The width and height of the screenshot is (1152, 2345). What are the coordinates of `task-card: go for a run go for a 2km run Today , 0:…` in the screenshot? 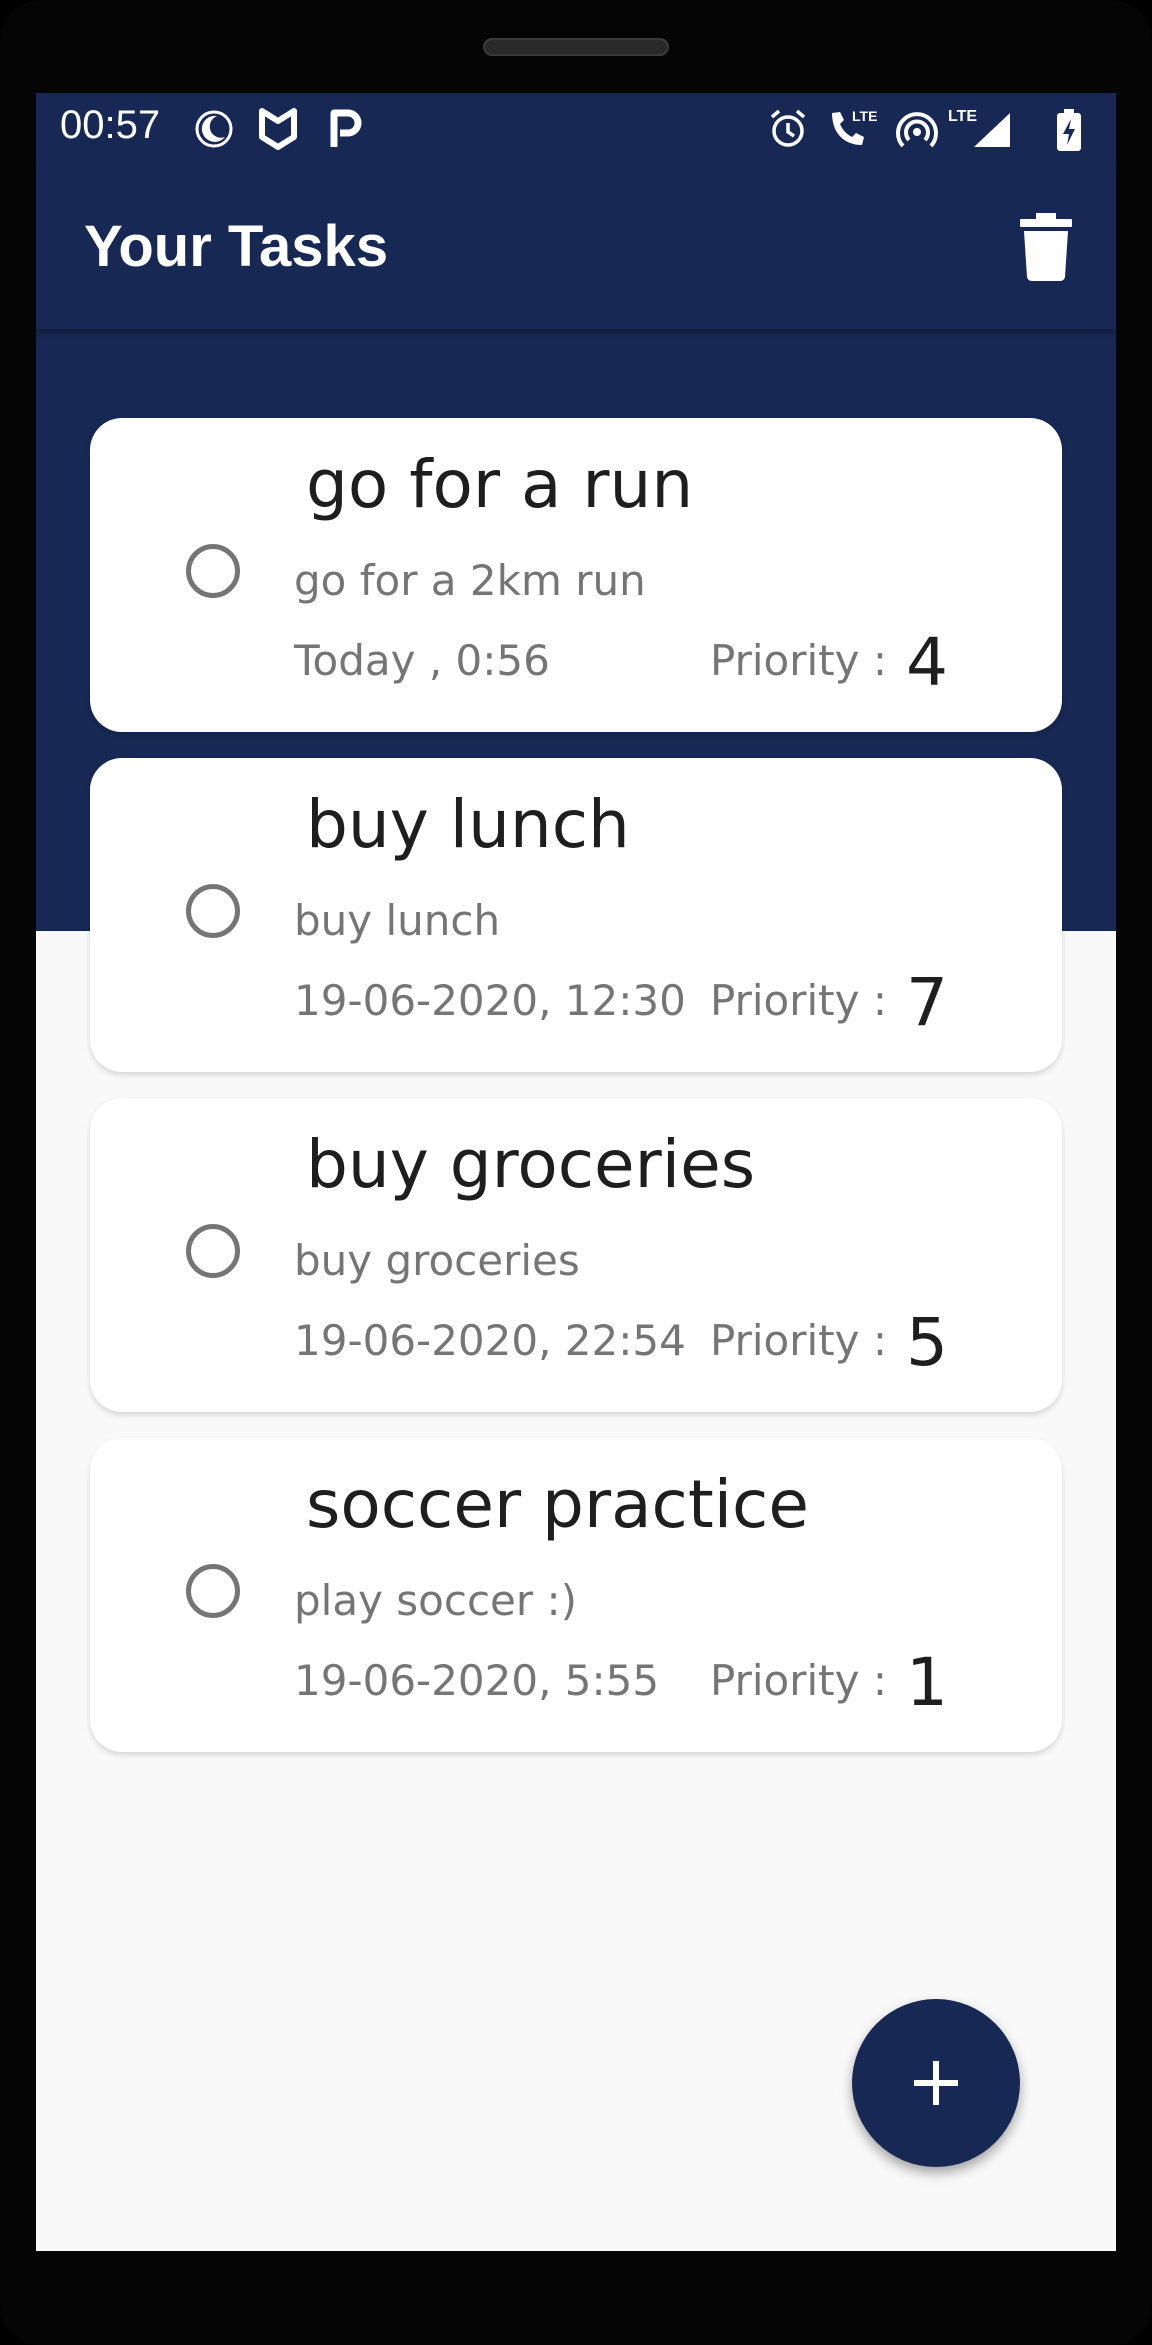 It's located at (576, 575).